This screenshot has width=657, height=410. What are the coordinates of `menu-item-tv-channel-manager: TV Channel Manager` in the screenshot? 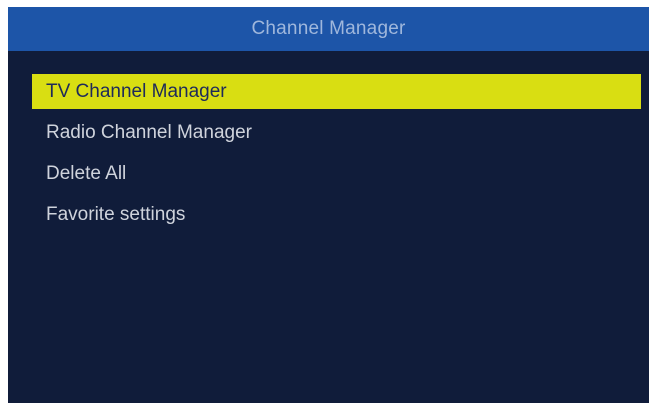 It's located at (336, 91).